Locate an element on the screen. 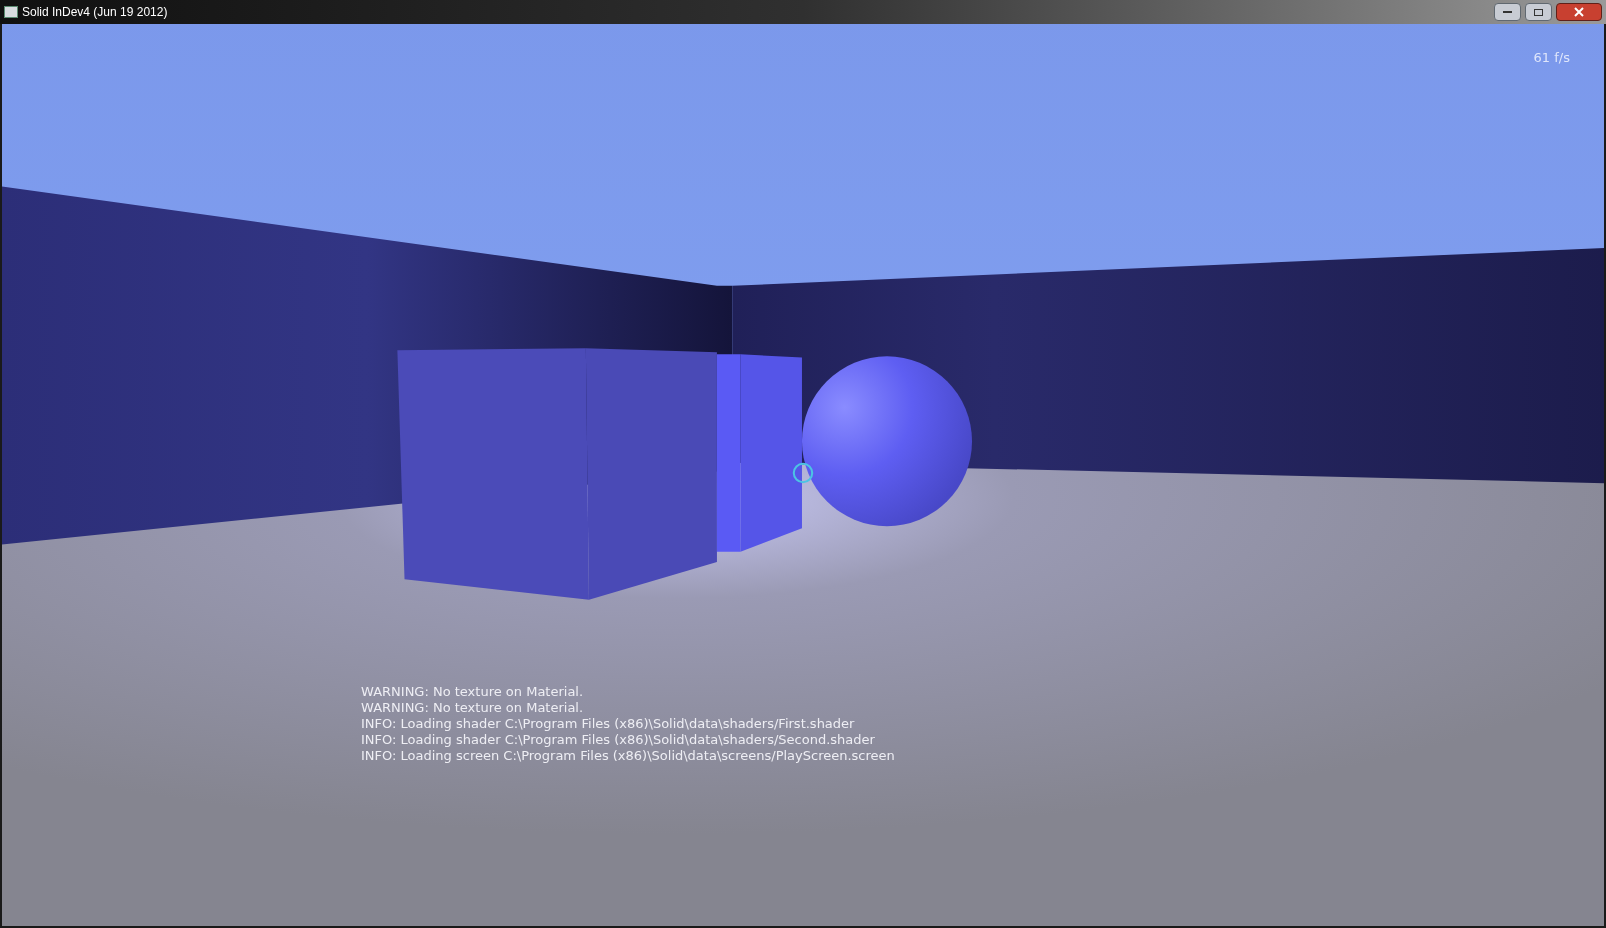  close-icon is located at coordinates (1579, 12).